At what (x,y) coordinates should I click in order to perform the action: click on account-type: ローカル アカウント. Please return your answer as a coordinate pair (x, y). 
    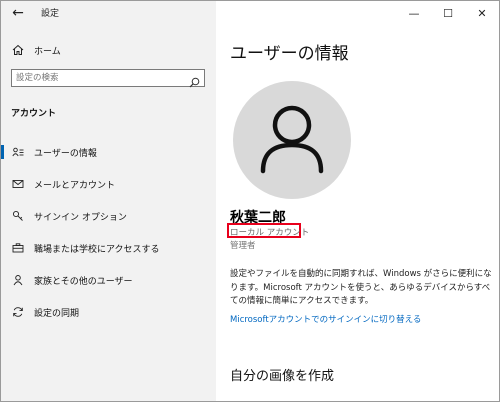
    Looking at the image, I should click on (270, 233).